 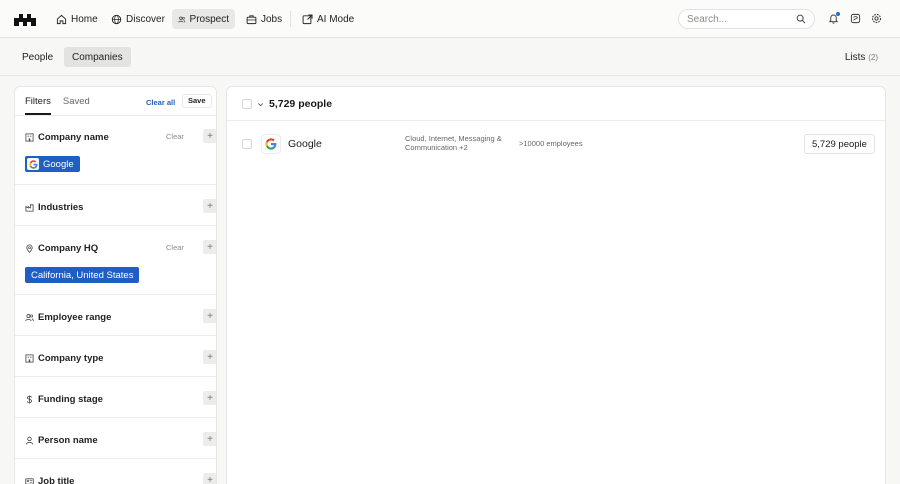 I want to click on notification-dot, so click(x=838, y=14).